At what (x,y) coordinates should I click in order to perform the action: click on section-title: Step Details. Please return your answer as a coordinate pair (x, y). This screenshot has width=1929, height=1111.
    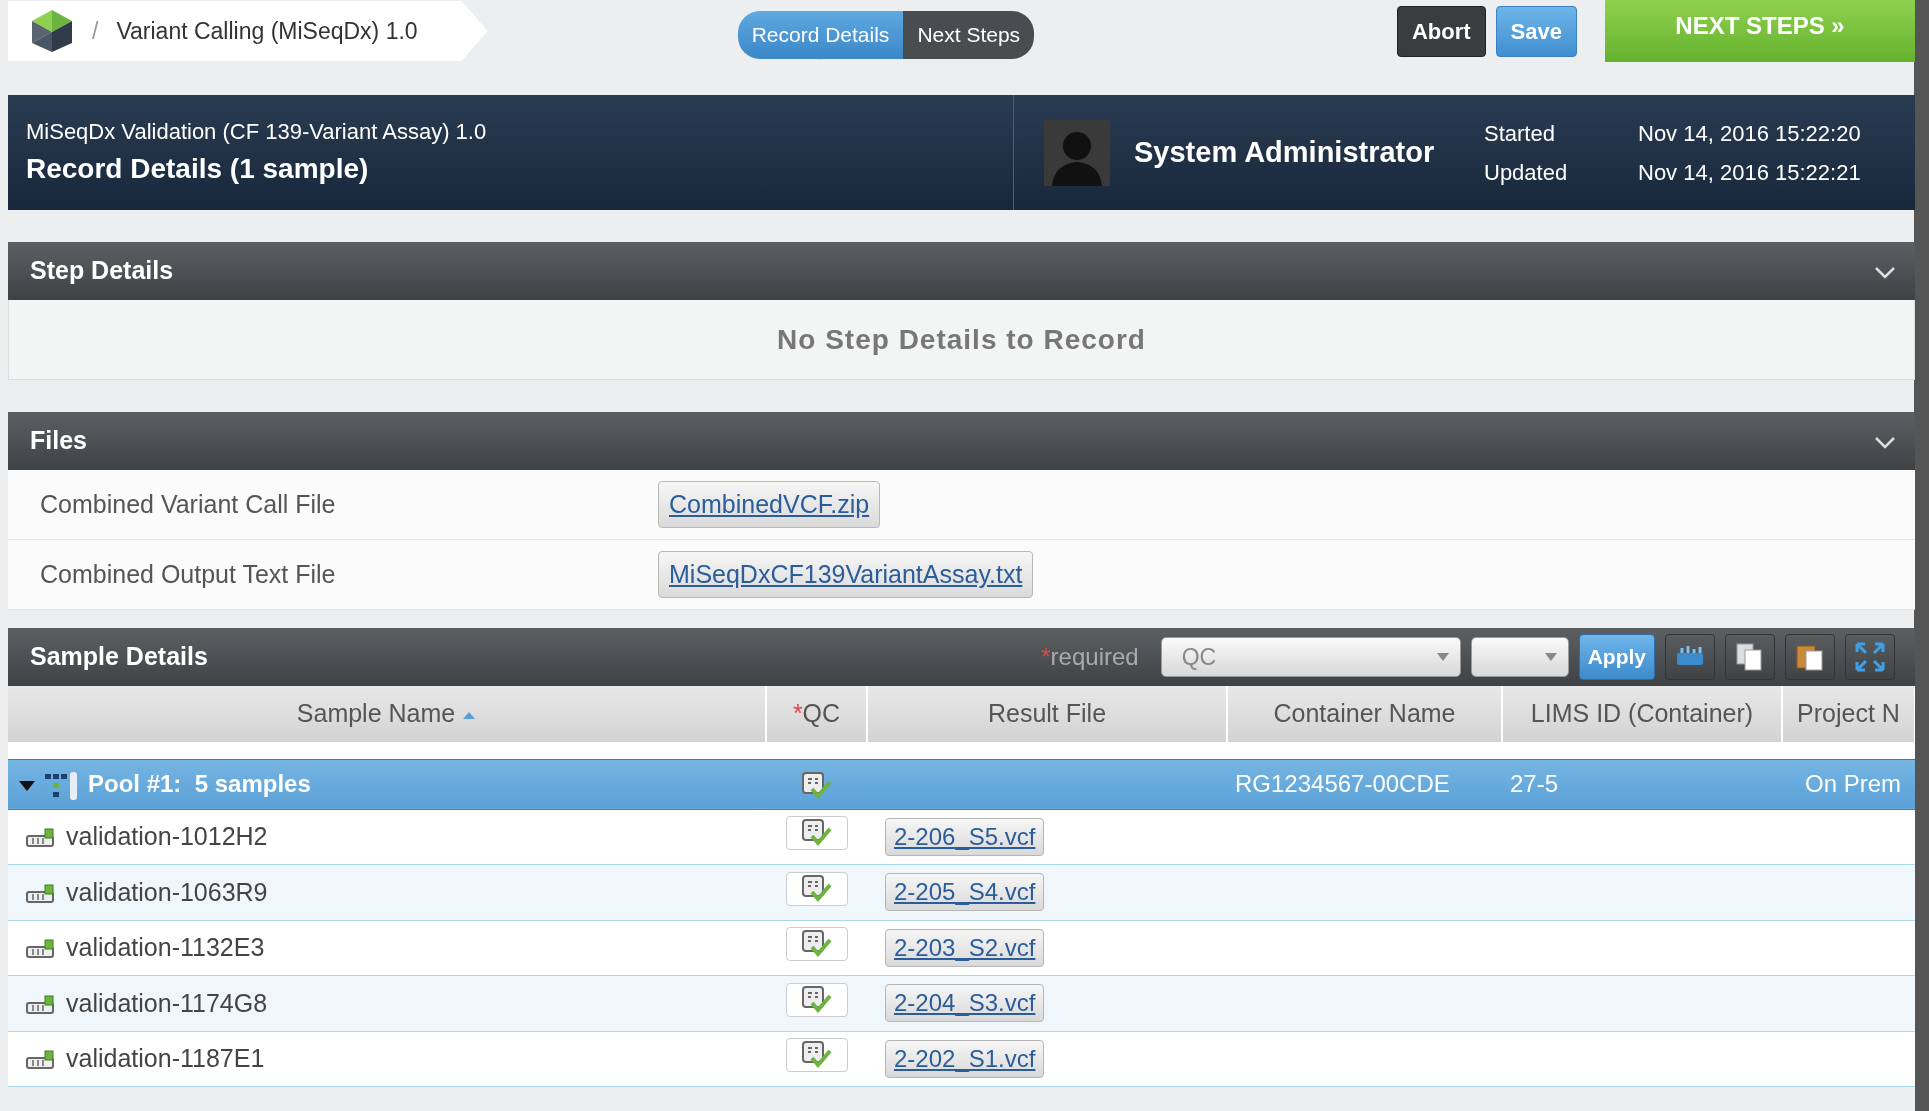
    Looking at the image, I should click on (102, 271).